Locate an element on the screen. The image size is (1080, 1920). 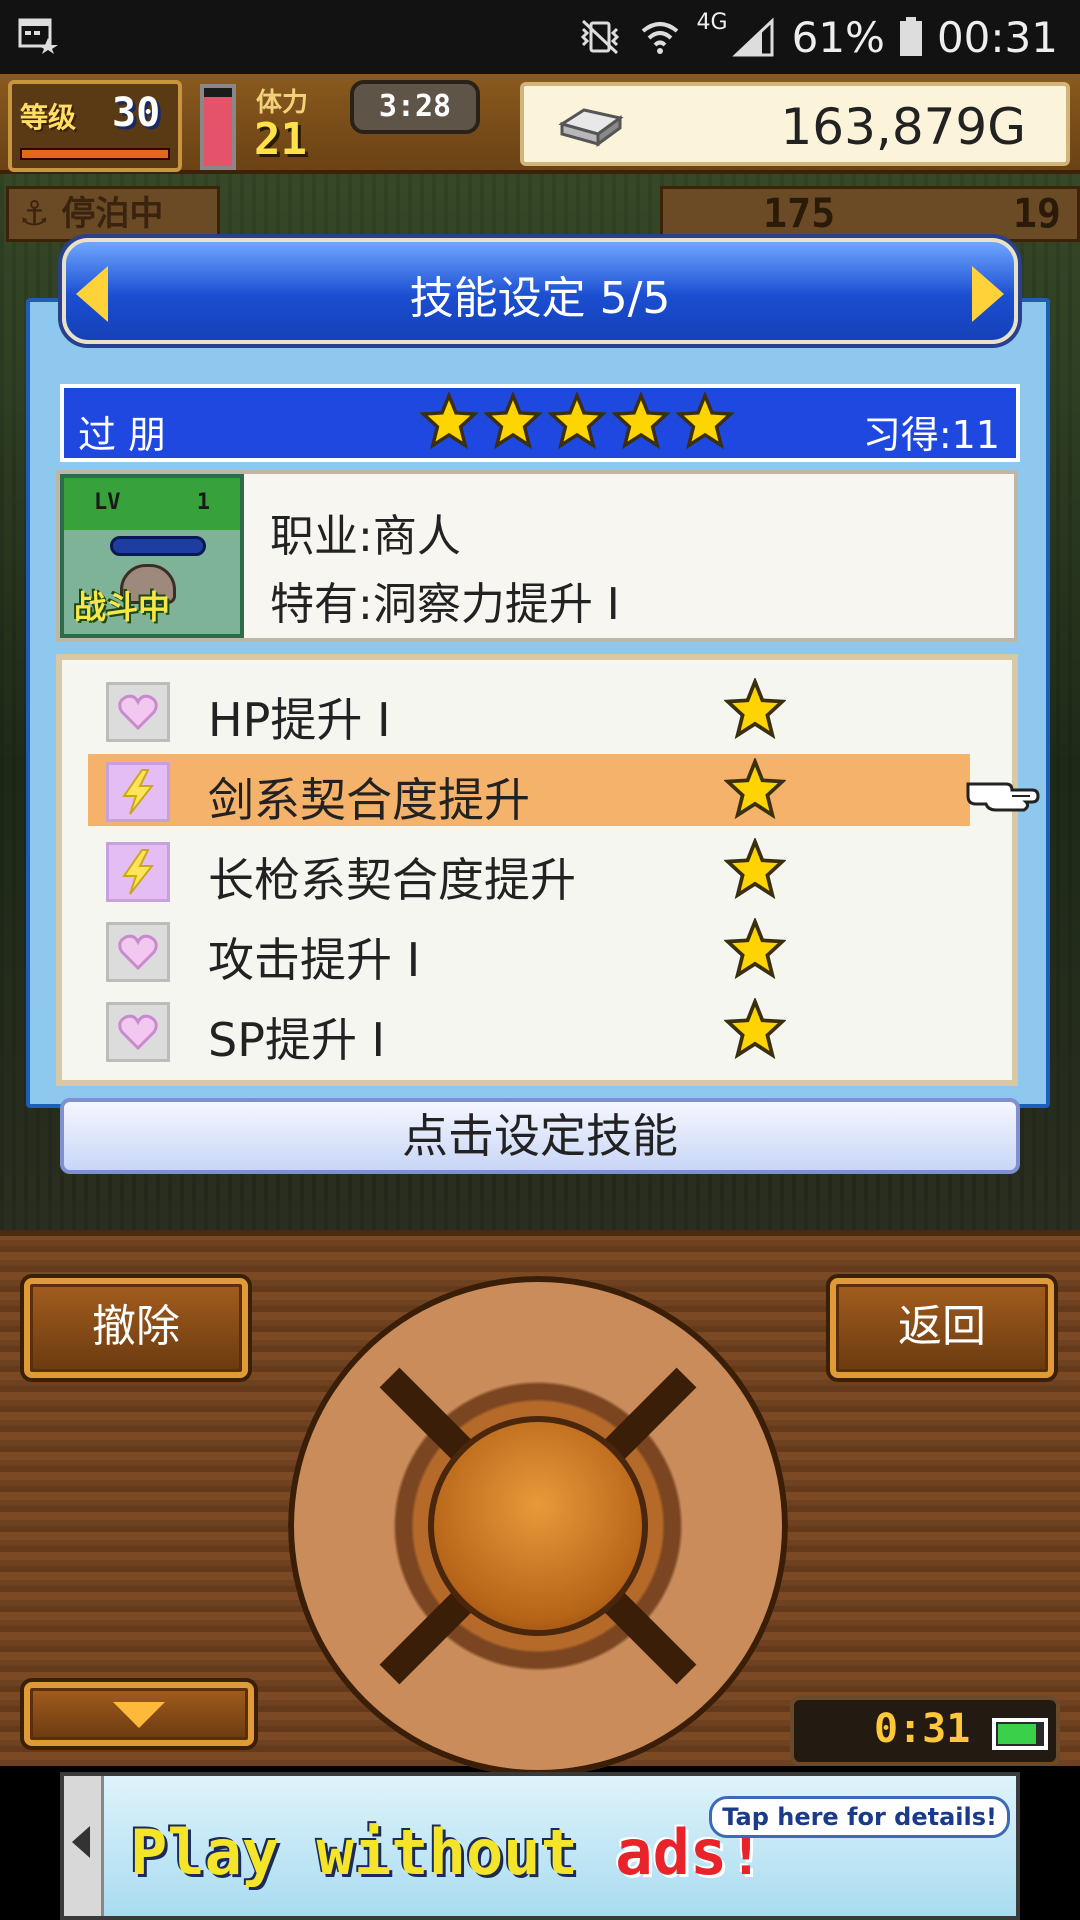
vibrate-mute-icon is located at coordinates (599, 37).